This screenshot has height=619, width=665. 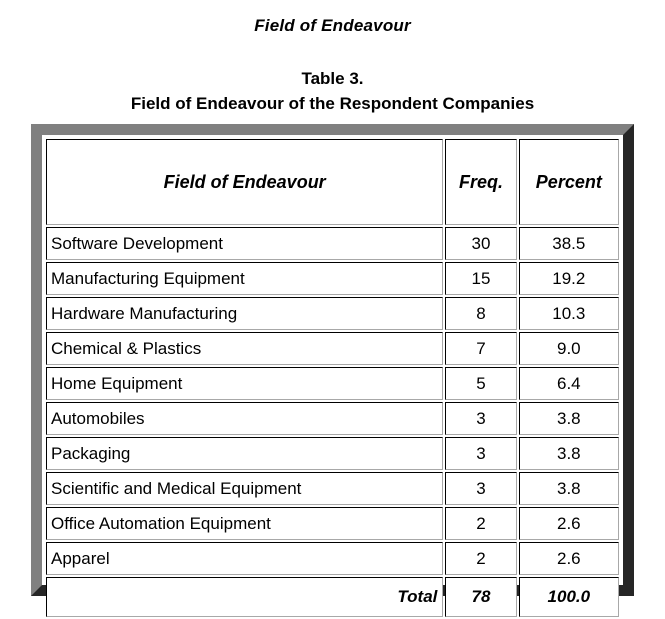 What do you see at coordinates (481, 348) in the screenshot?
I see `cell-freq-value: 7` at bounding box center [481, 348].